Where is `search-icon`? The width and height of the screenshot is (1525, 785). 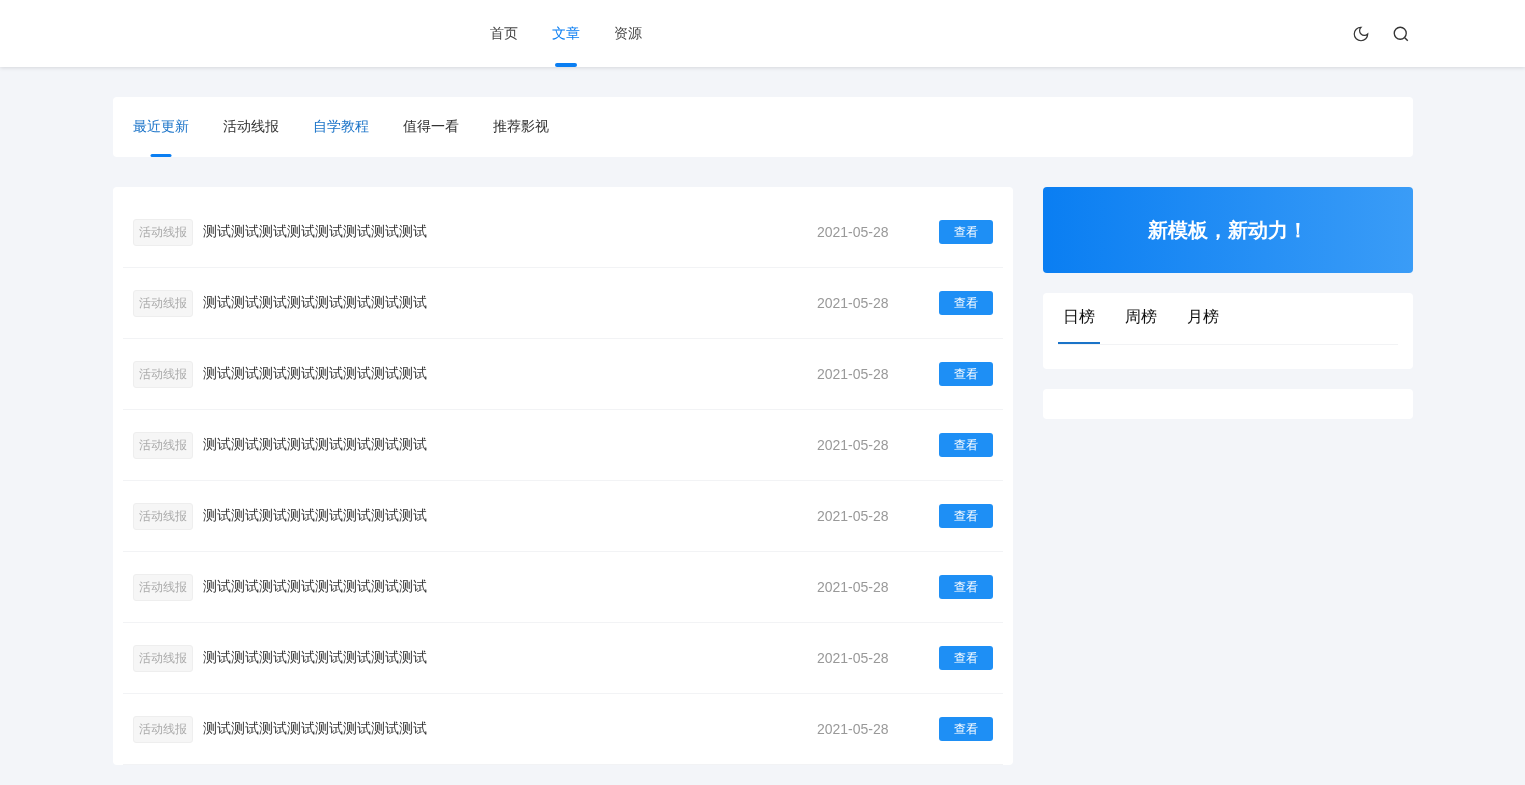
search-icon is located at coordinates (1401, 33).